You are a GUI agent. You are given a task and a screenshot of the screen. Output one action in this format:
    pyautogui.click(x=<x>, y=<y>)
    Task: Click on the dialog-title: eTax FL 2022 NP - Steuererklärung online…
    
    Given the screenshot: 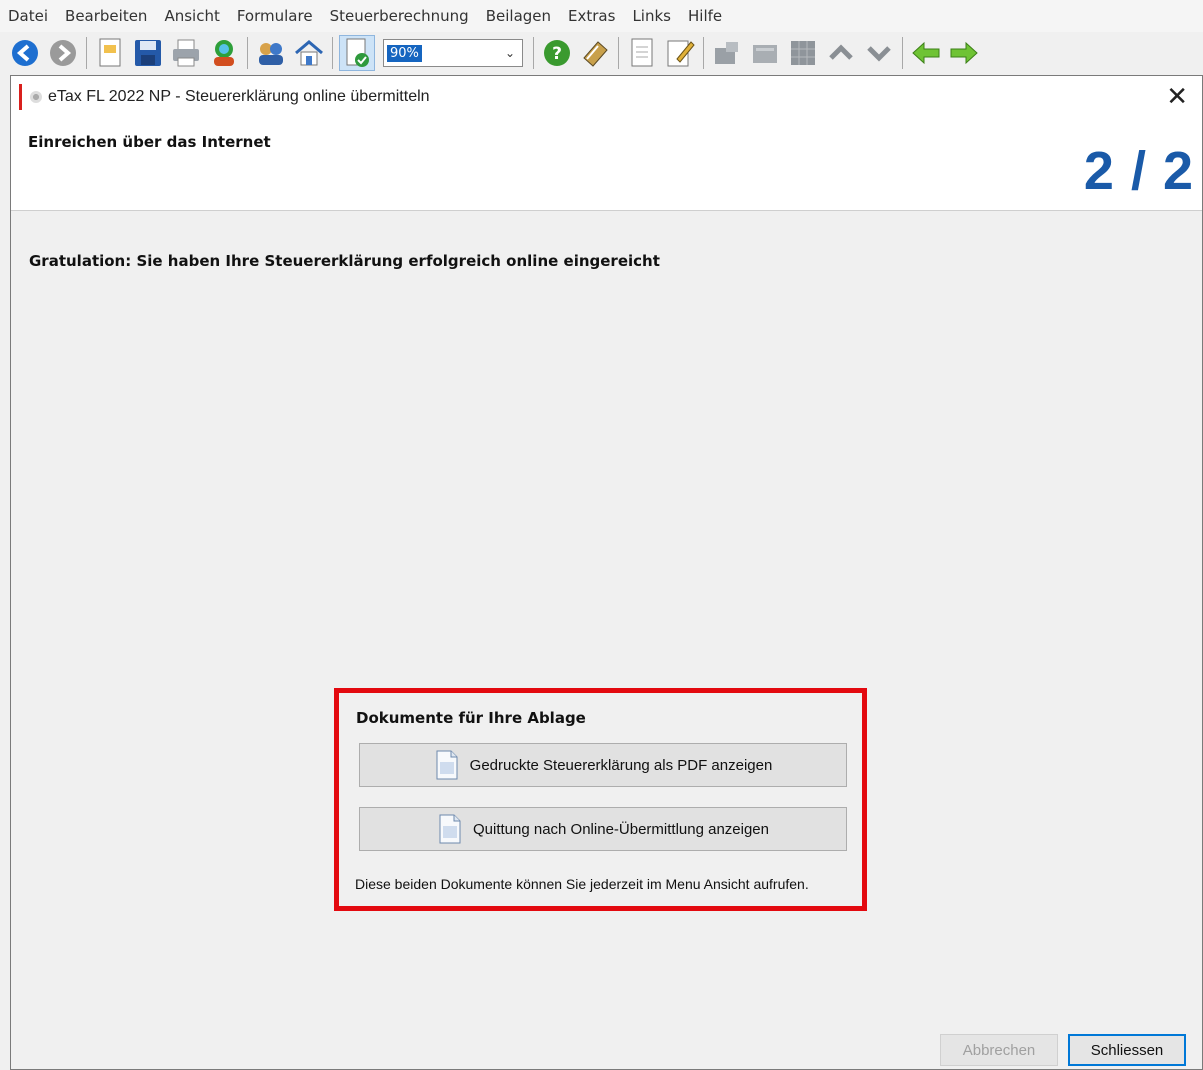 What is the action you would take?
    pyautogui.click(x=239, y=96)
    